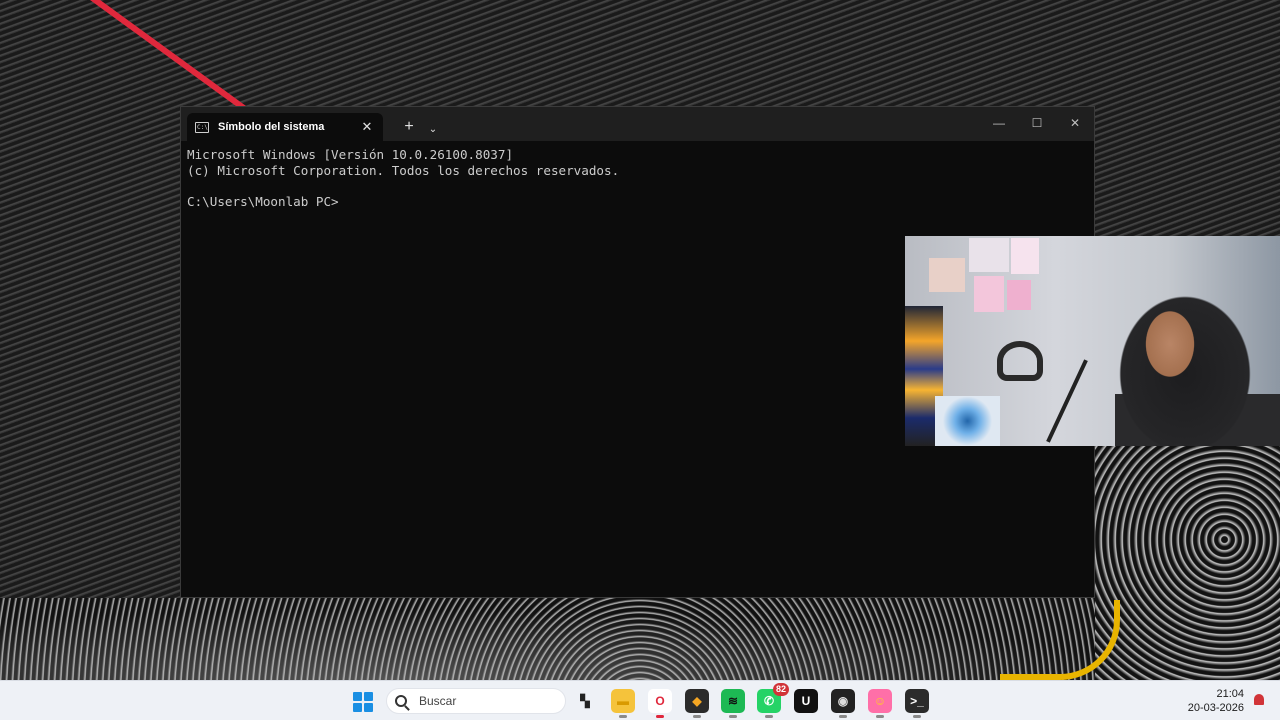 Image resolution: width=1280 pixels, height=720 pixels. What do you see at coordinates (697, 703) in the screenshot?
I see `fl-studio-icon: ◆` at bounding box center [697, 703].